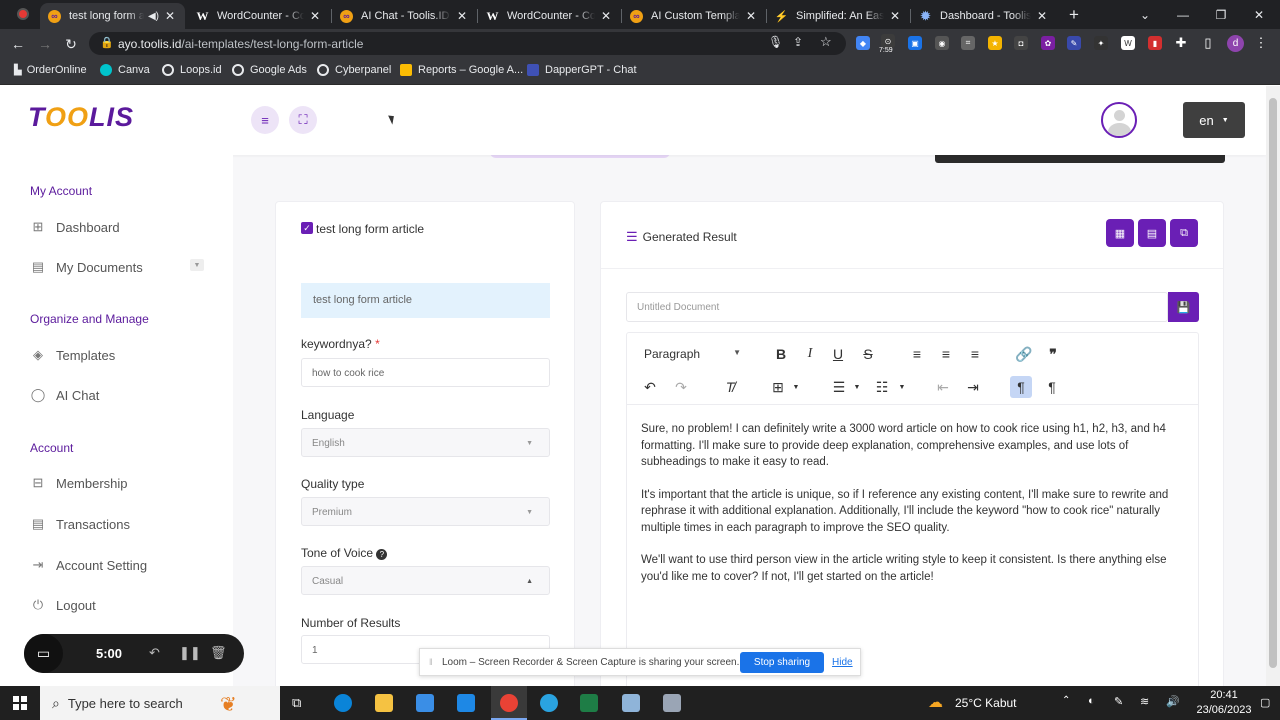 This screenshot has height=720, width=1280. I want to click on pause-icon: ❚❚, so click(190, 653).